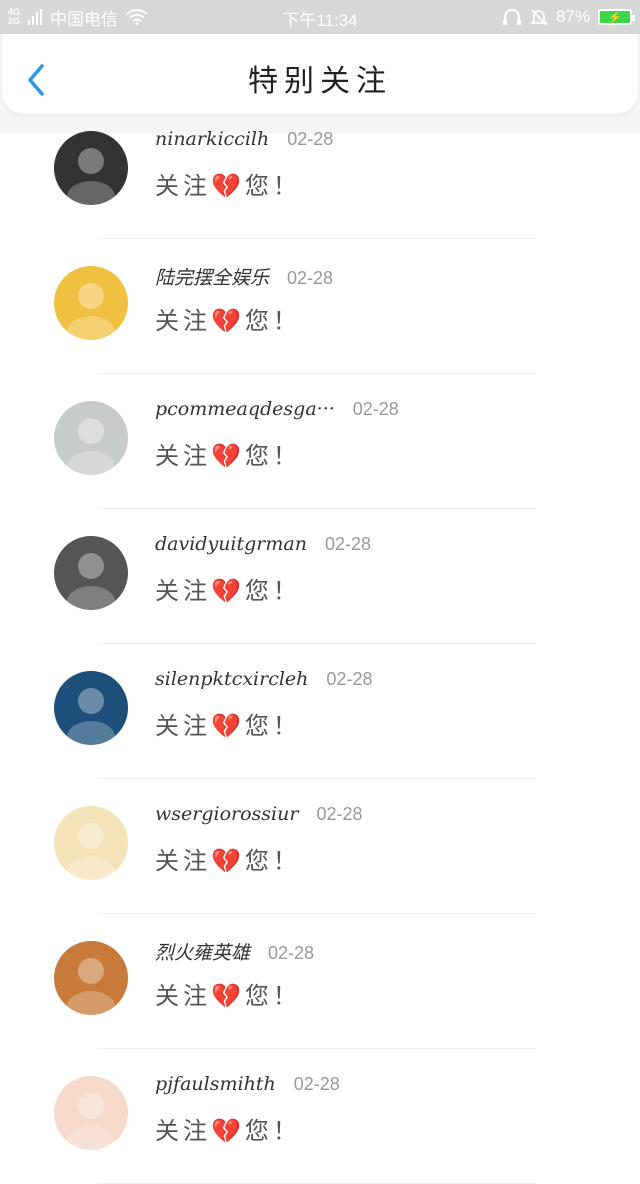 This screenshot has height=1184, width=640. What do you see at coordinates (227, 814) in the screenshot?
I see `user-name-text: wsergiorossiur` at bounding box center [227, 814].